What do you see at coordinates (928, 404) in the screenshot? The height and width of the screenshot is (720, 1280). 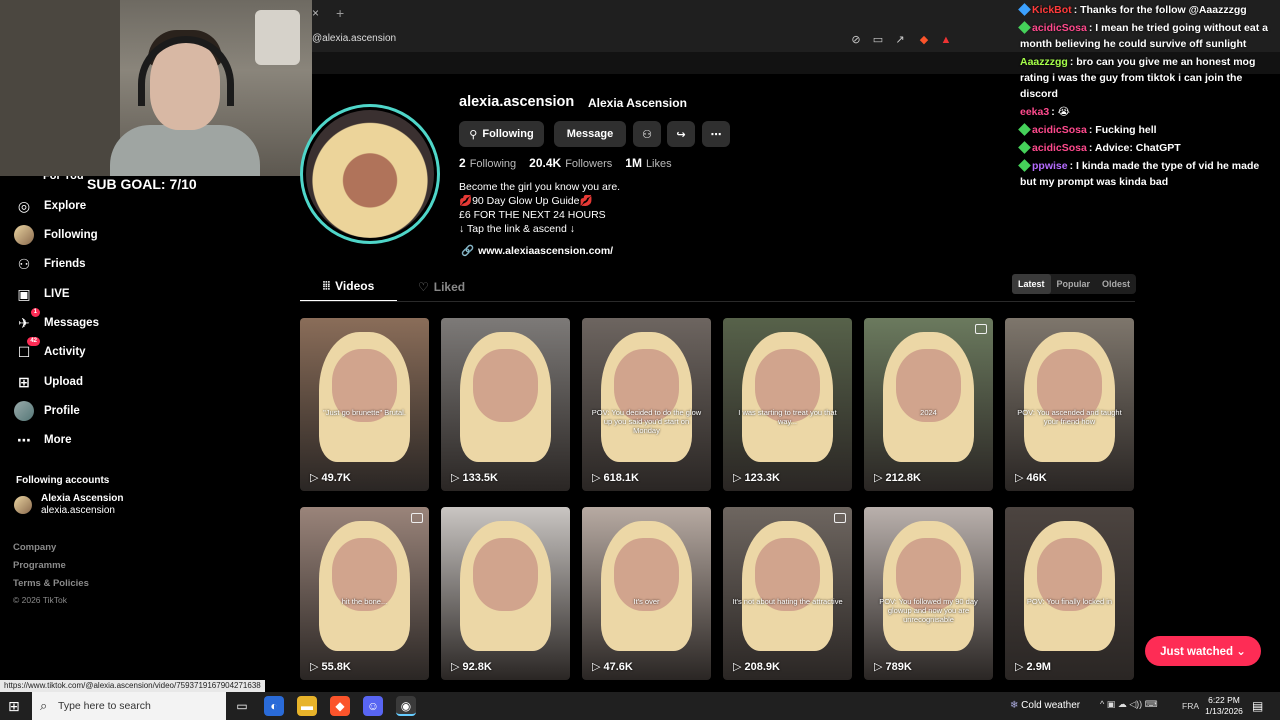 I see `video-thumbnail: 2024 ▷ 212.8K` at bounding box center [928, 404].